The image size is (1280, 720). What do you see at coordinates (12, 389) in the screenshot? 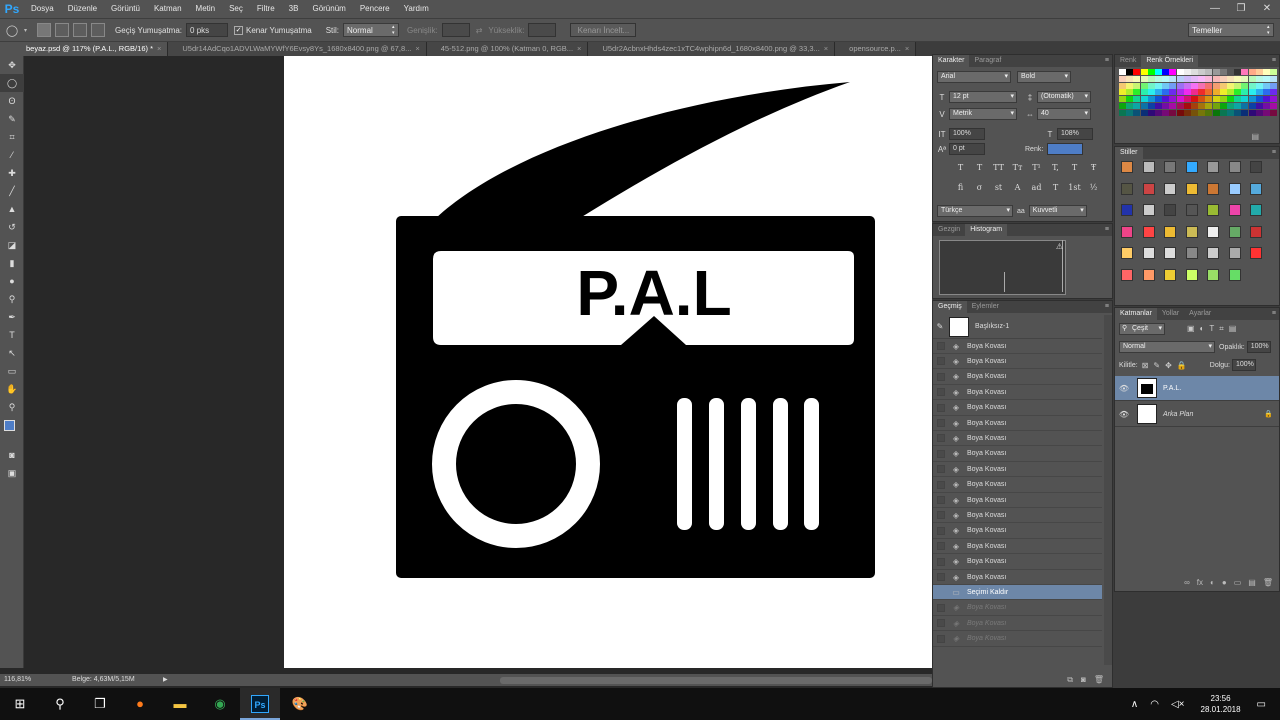
I see `hand-tool-icon: ✋` at bounding box center [12, 389].